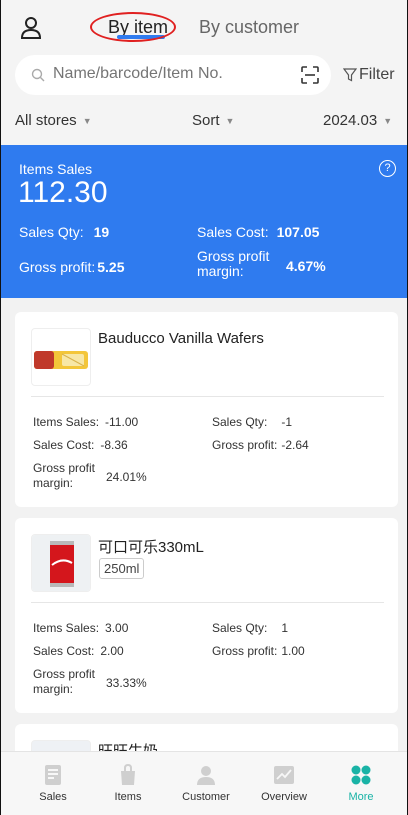 This screenshot has width=408, height=815. What do you see at coordinates (310, 75) in the screenshot?
I see `scan-icon` at bounding box center [310, 75].